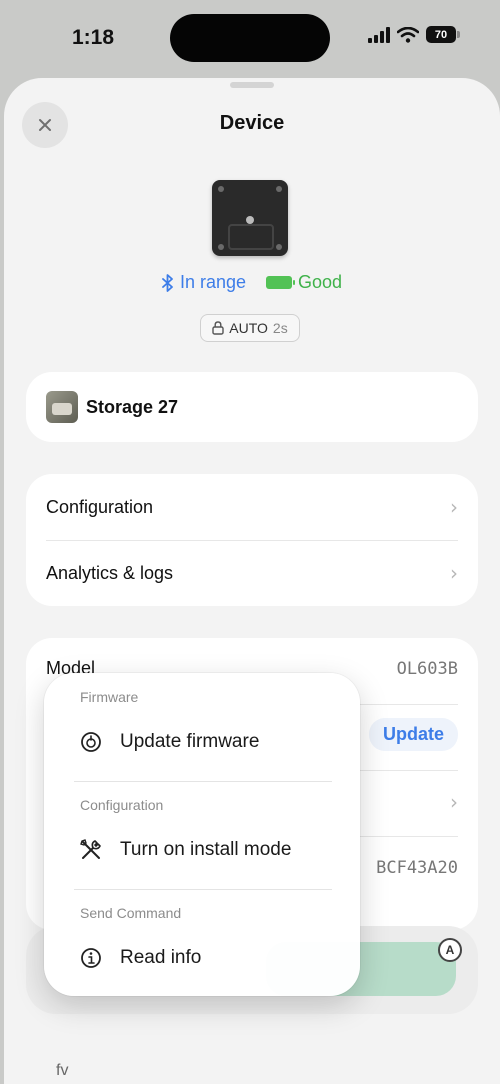  I want to click on storage-name: Storage 27, so click(132, 406).